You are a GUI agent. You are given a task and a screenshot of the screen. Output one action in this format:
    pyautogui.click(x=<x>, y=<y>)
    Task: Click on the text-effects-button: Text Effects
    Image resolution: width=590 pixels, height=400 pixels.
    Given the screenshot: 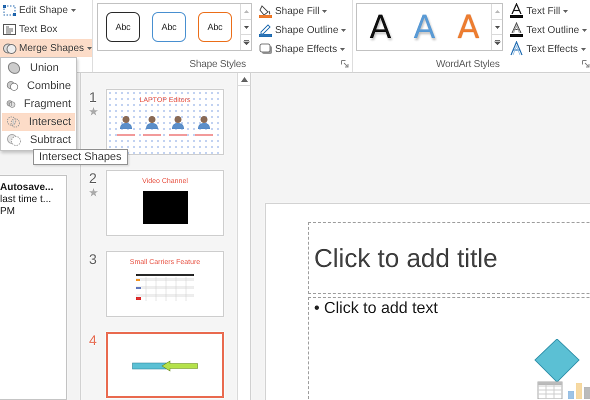 What is the action you would take?
    pyautogui.click(x=548, y=49)
    